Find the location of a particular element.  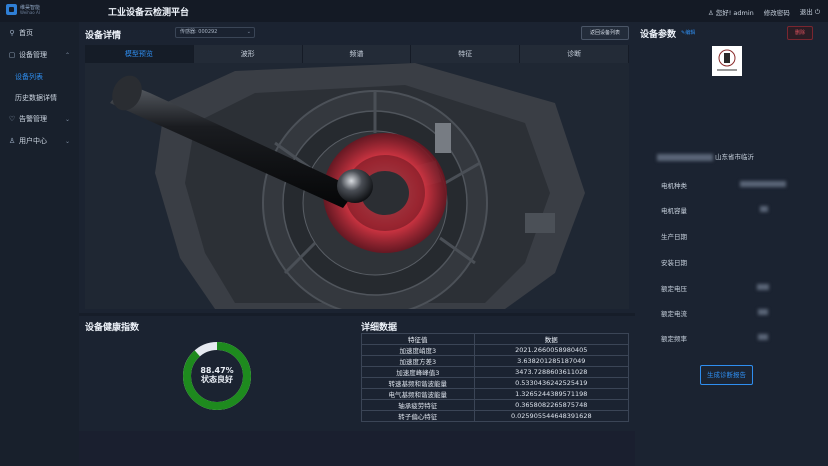

tab-spectrum: 频谱 is located at coordinates (357, 54).